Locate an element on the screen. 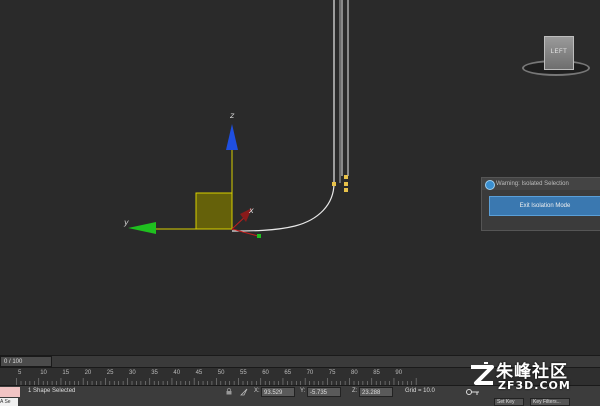 The width and height of the screenshot is (600, 406). y-label: Y: is located at coordinates (303, 391).